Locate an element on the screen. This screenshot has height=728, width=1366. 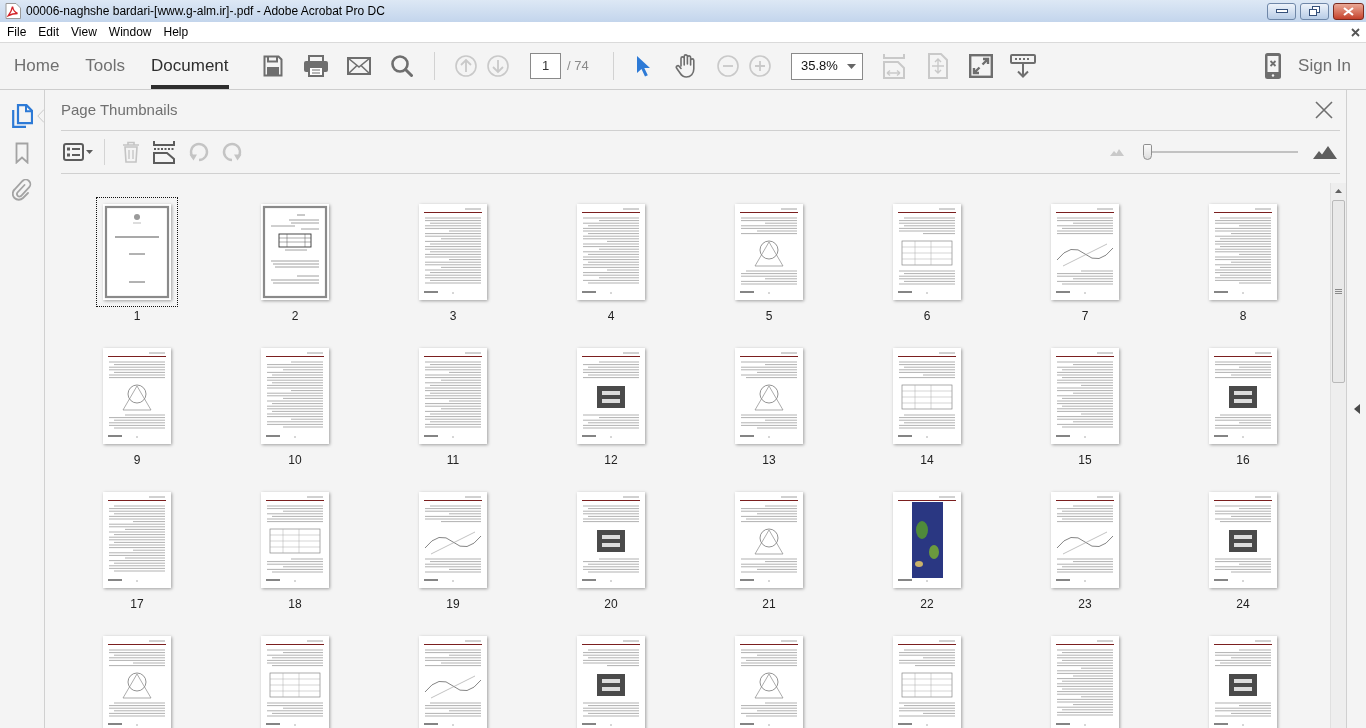
toolbar-tab: Document is located at coordinates (190, 66).